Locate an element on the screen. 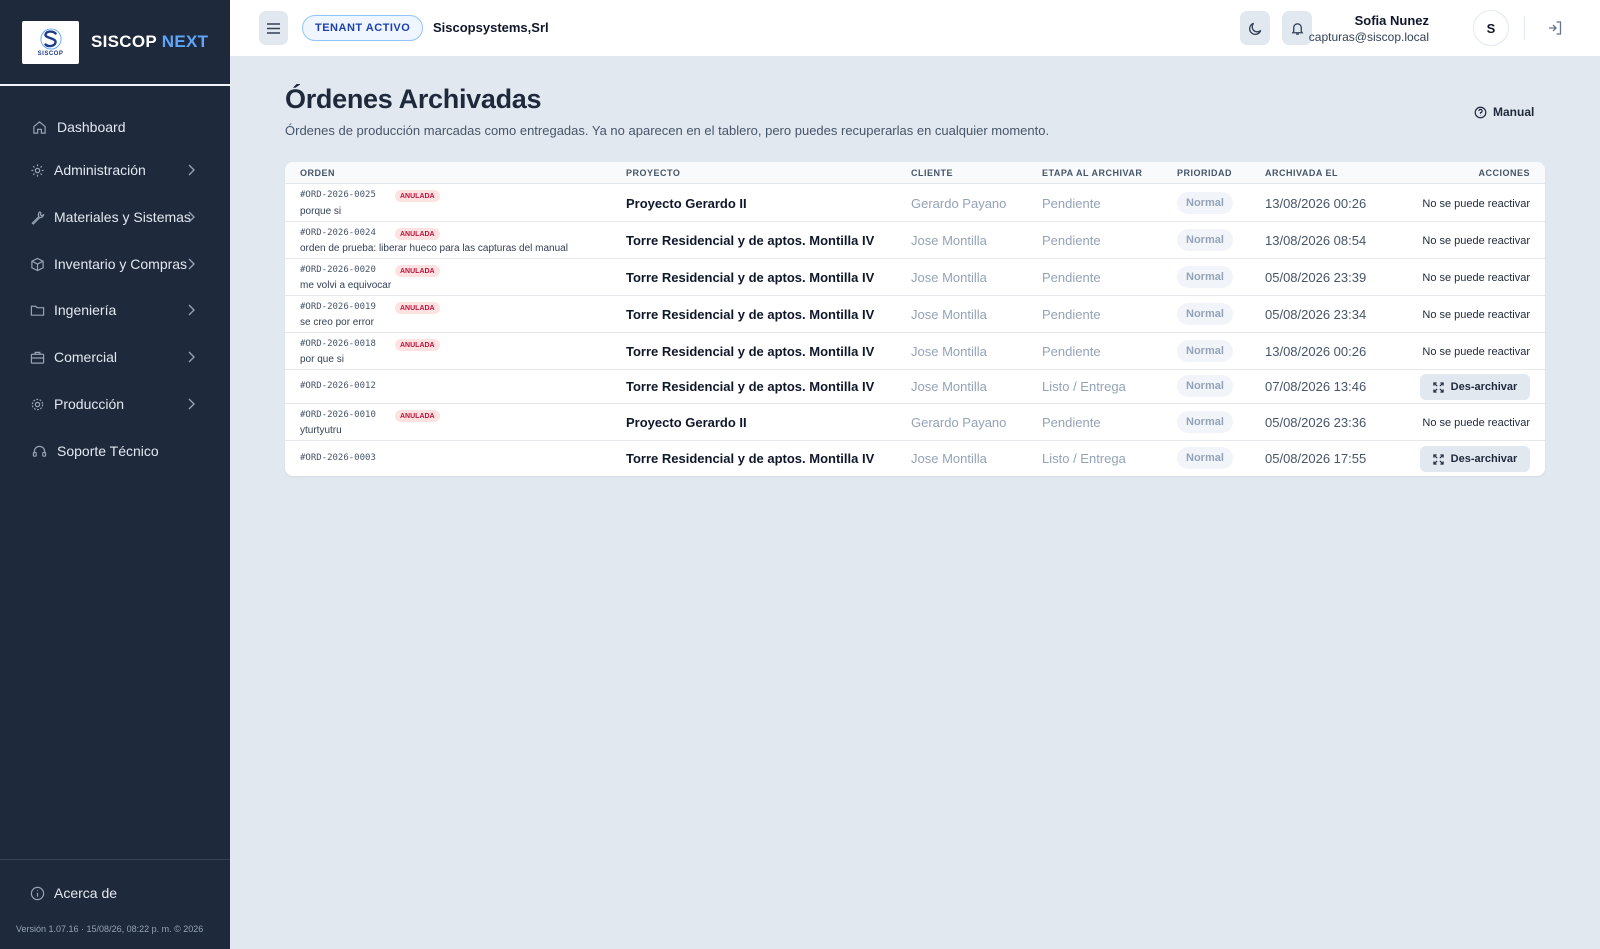  bell-icon is located at coordinates (1297, 28).